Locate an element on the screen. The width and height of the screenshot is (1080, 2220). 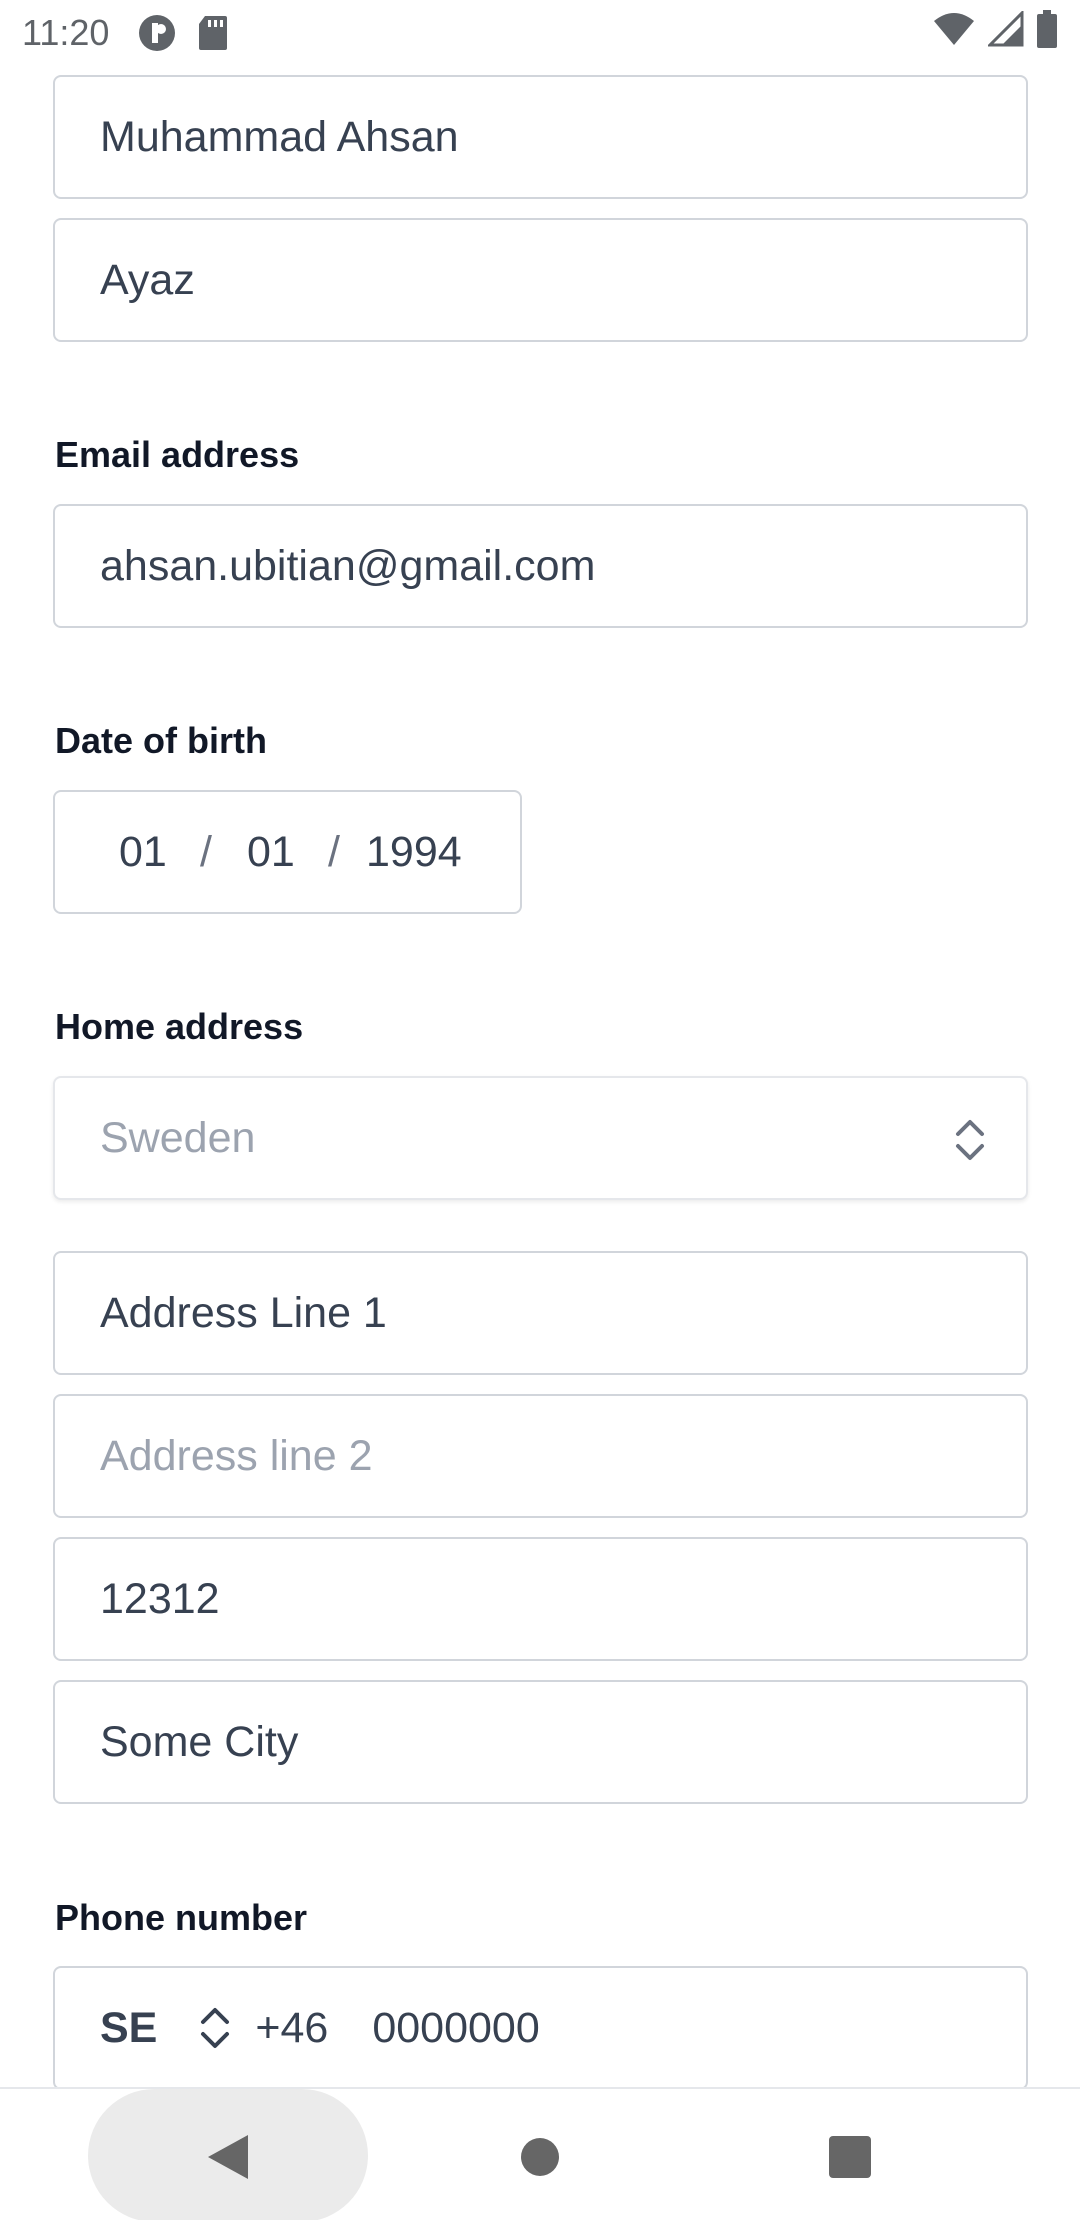
phone-label: Phone number is located at coordinates (181, 1917).